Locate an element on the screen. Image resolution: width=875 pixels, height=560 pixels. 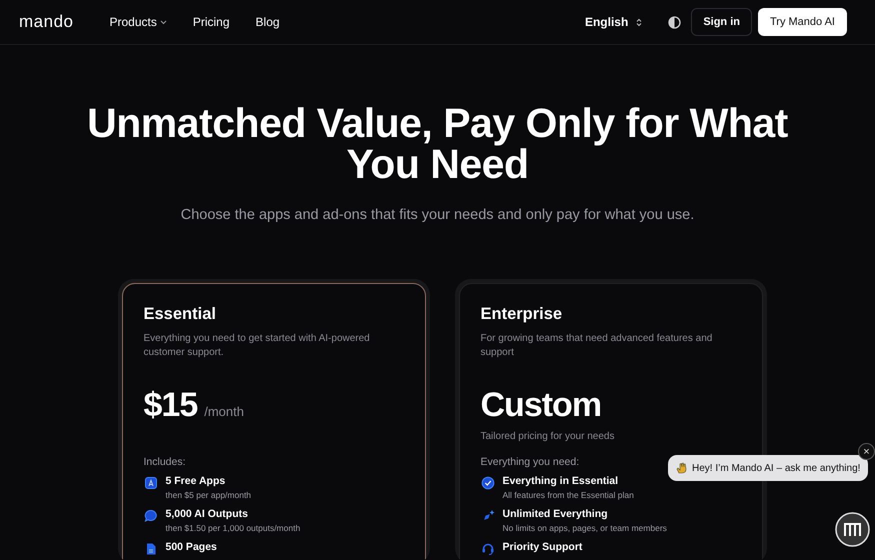
nav-link: Pricing is located at coordinates (211, 22).